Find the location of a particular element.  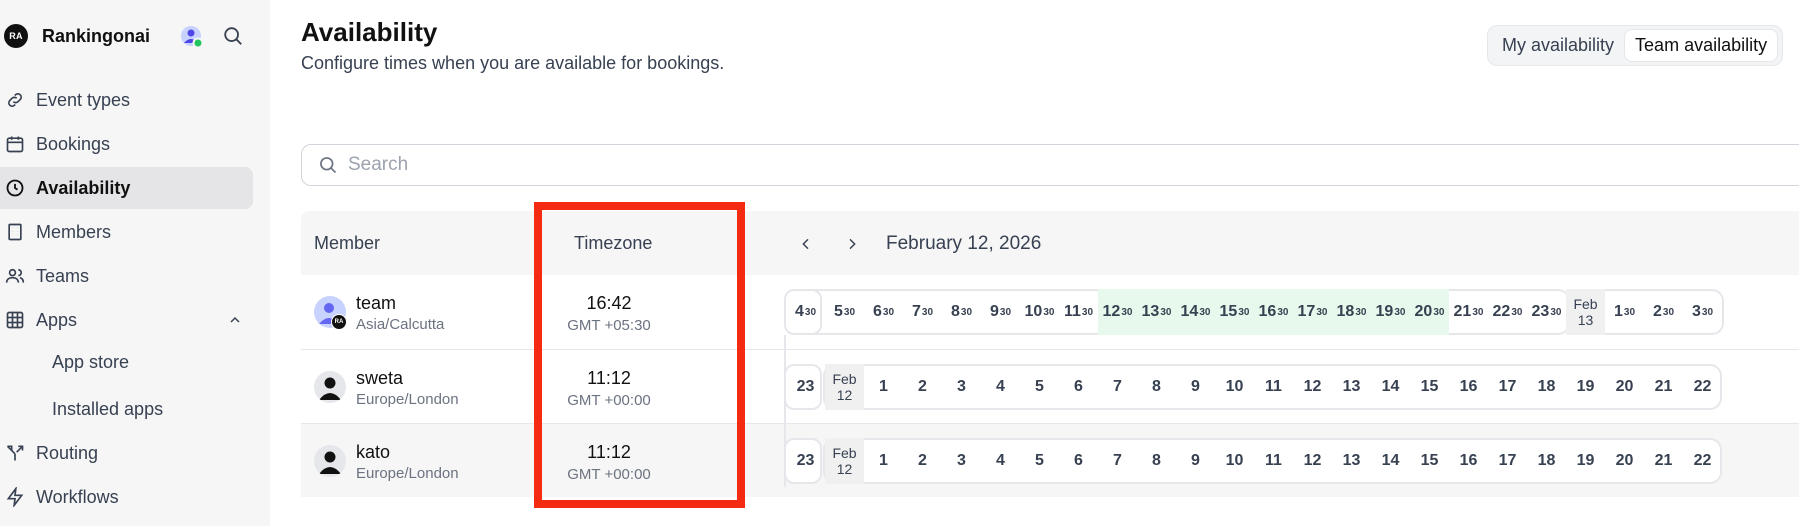

user-avatar is located at coordinates (192, 37).